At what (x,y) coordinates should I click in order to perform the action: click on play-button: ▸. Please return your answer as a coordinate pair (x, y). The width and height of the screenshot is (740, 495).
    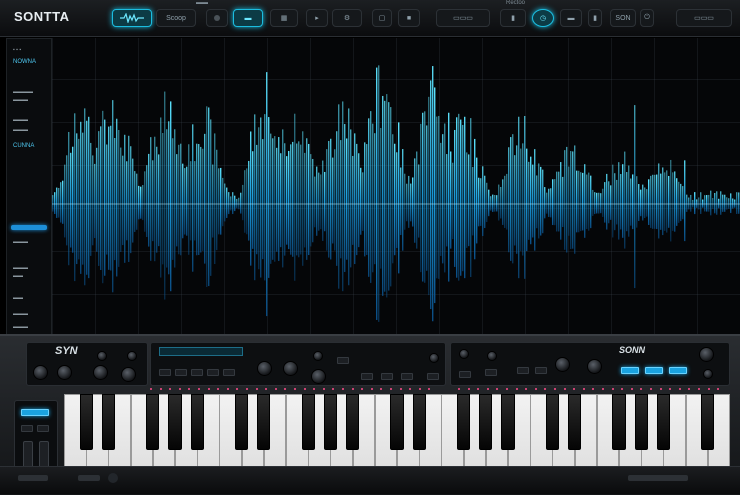
    Looking at the image, I should click on (317, 18).